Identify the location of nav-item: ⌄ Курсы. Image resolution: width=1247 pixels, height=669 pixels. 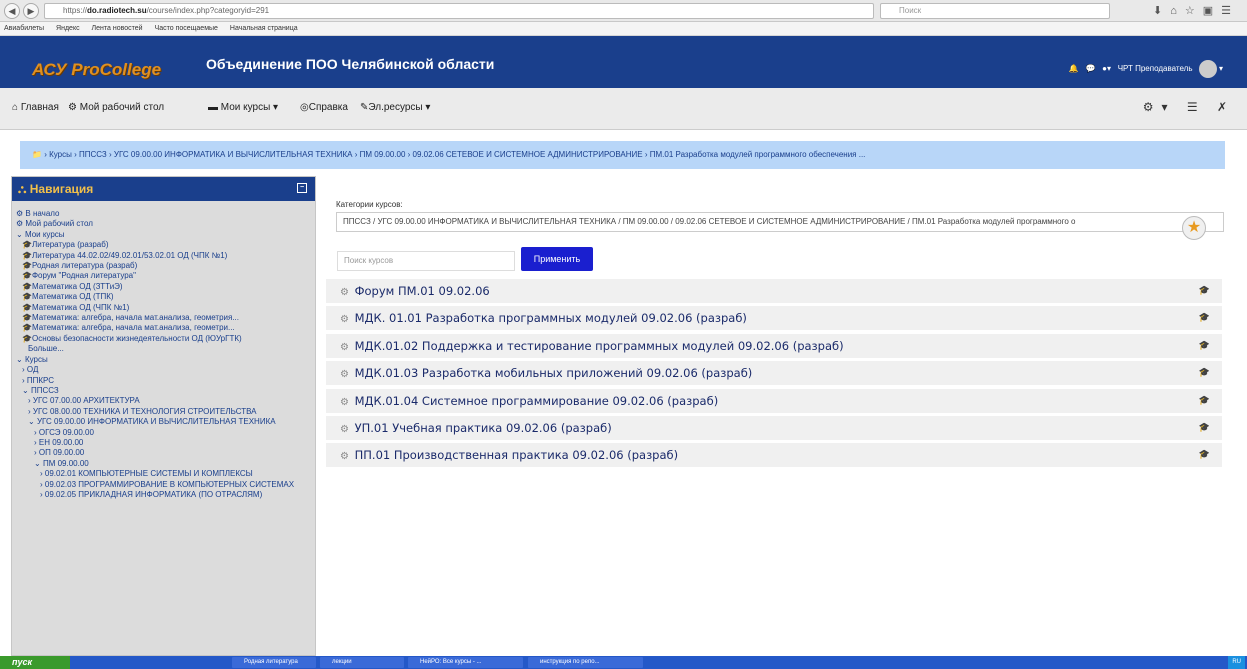
(163, 360).